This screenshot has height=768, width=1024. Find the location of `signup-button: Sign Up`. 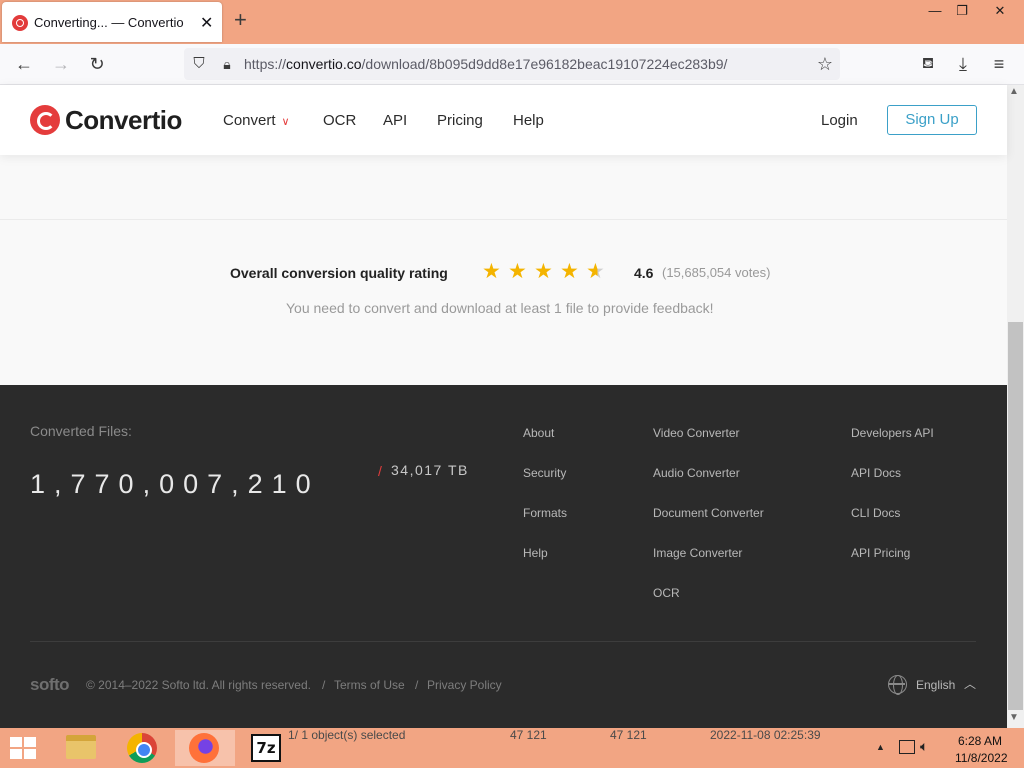

signup-button: Sign Up is located at coordinates (932, 120).